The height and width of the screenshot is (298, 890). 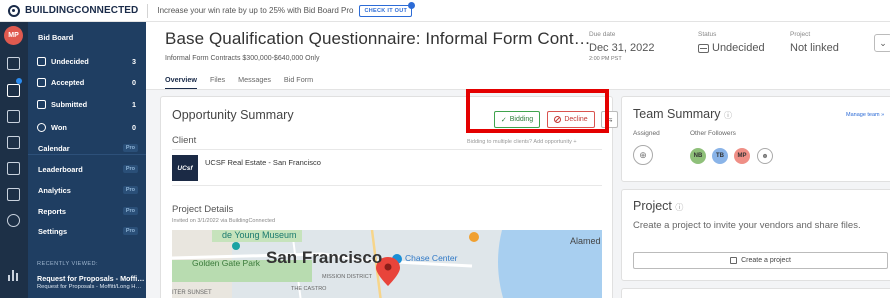 I want to click on inbox-icon, so click(x=703, y=48).